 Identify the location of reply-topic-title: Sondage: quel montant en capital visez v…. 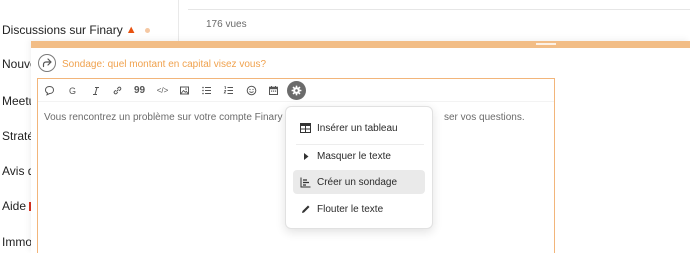
(164, 64).